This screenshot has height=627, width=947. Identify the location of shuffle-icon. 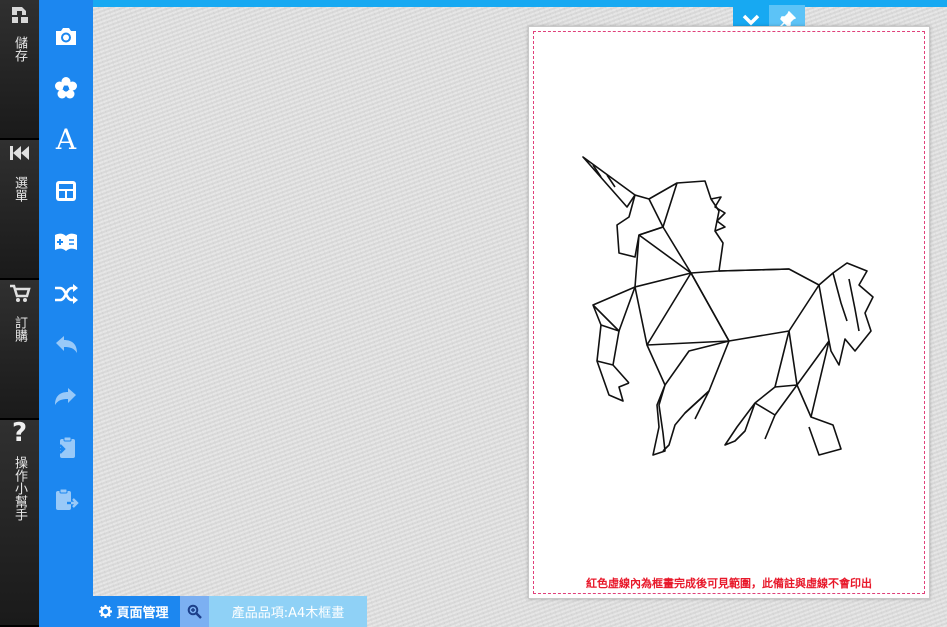
(66, 293).